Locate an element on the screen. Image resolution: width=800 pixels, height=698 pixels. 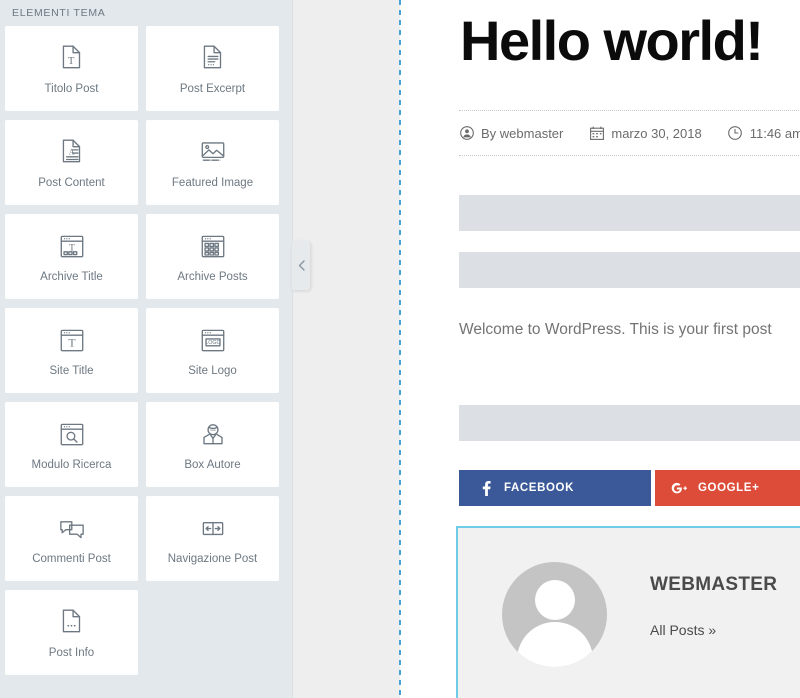
widget-card-archive-posts: Archive Posts is located at coordinates (212, 256).